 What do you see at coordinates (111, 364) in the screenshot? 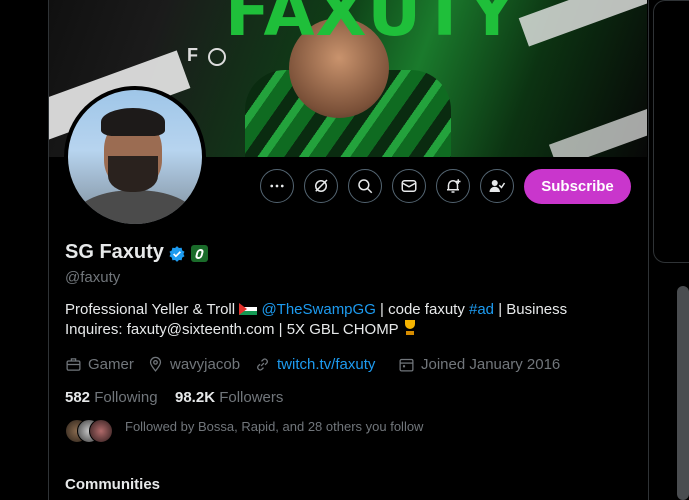
I see `category-text: Gamer` at bounding box center [111, 364].